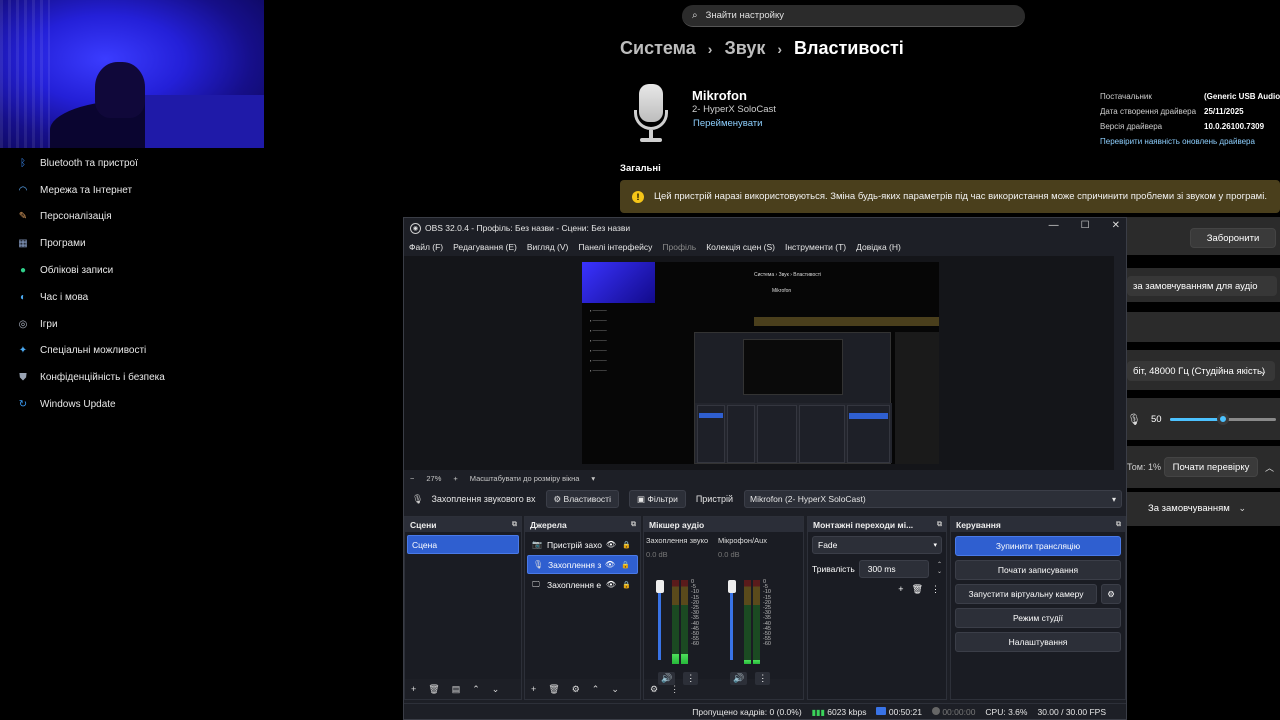 The image size is (1280, 720). Describe the element at coordinates (1038, 642) in the screenshot. I see `settings-button: Налаштування` at that location.